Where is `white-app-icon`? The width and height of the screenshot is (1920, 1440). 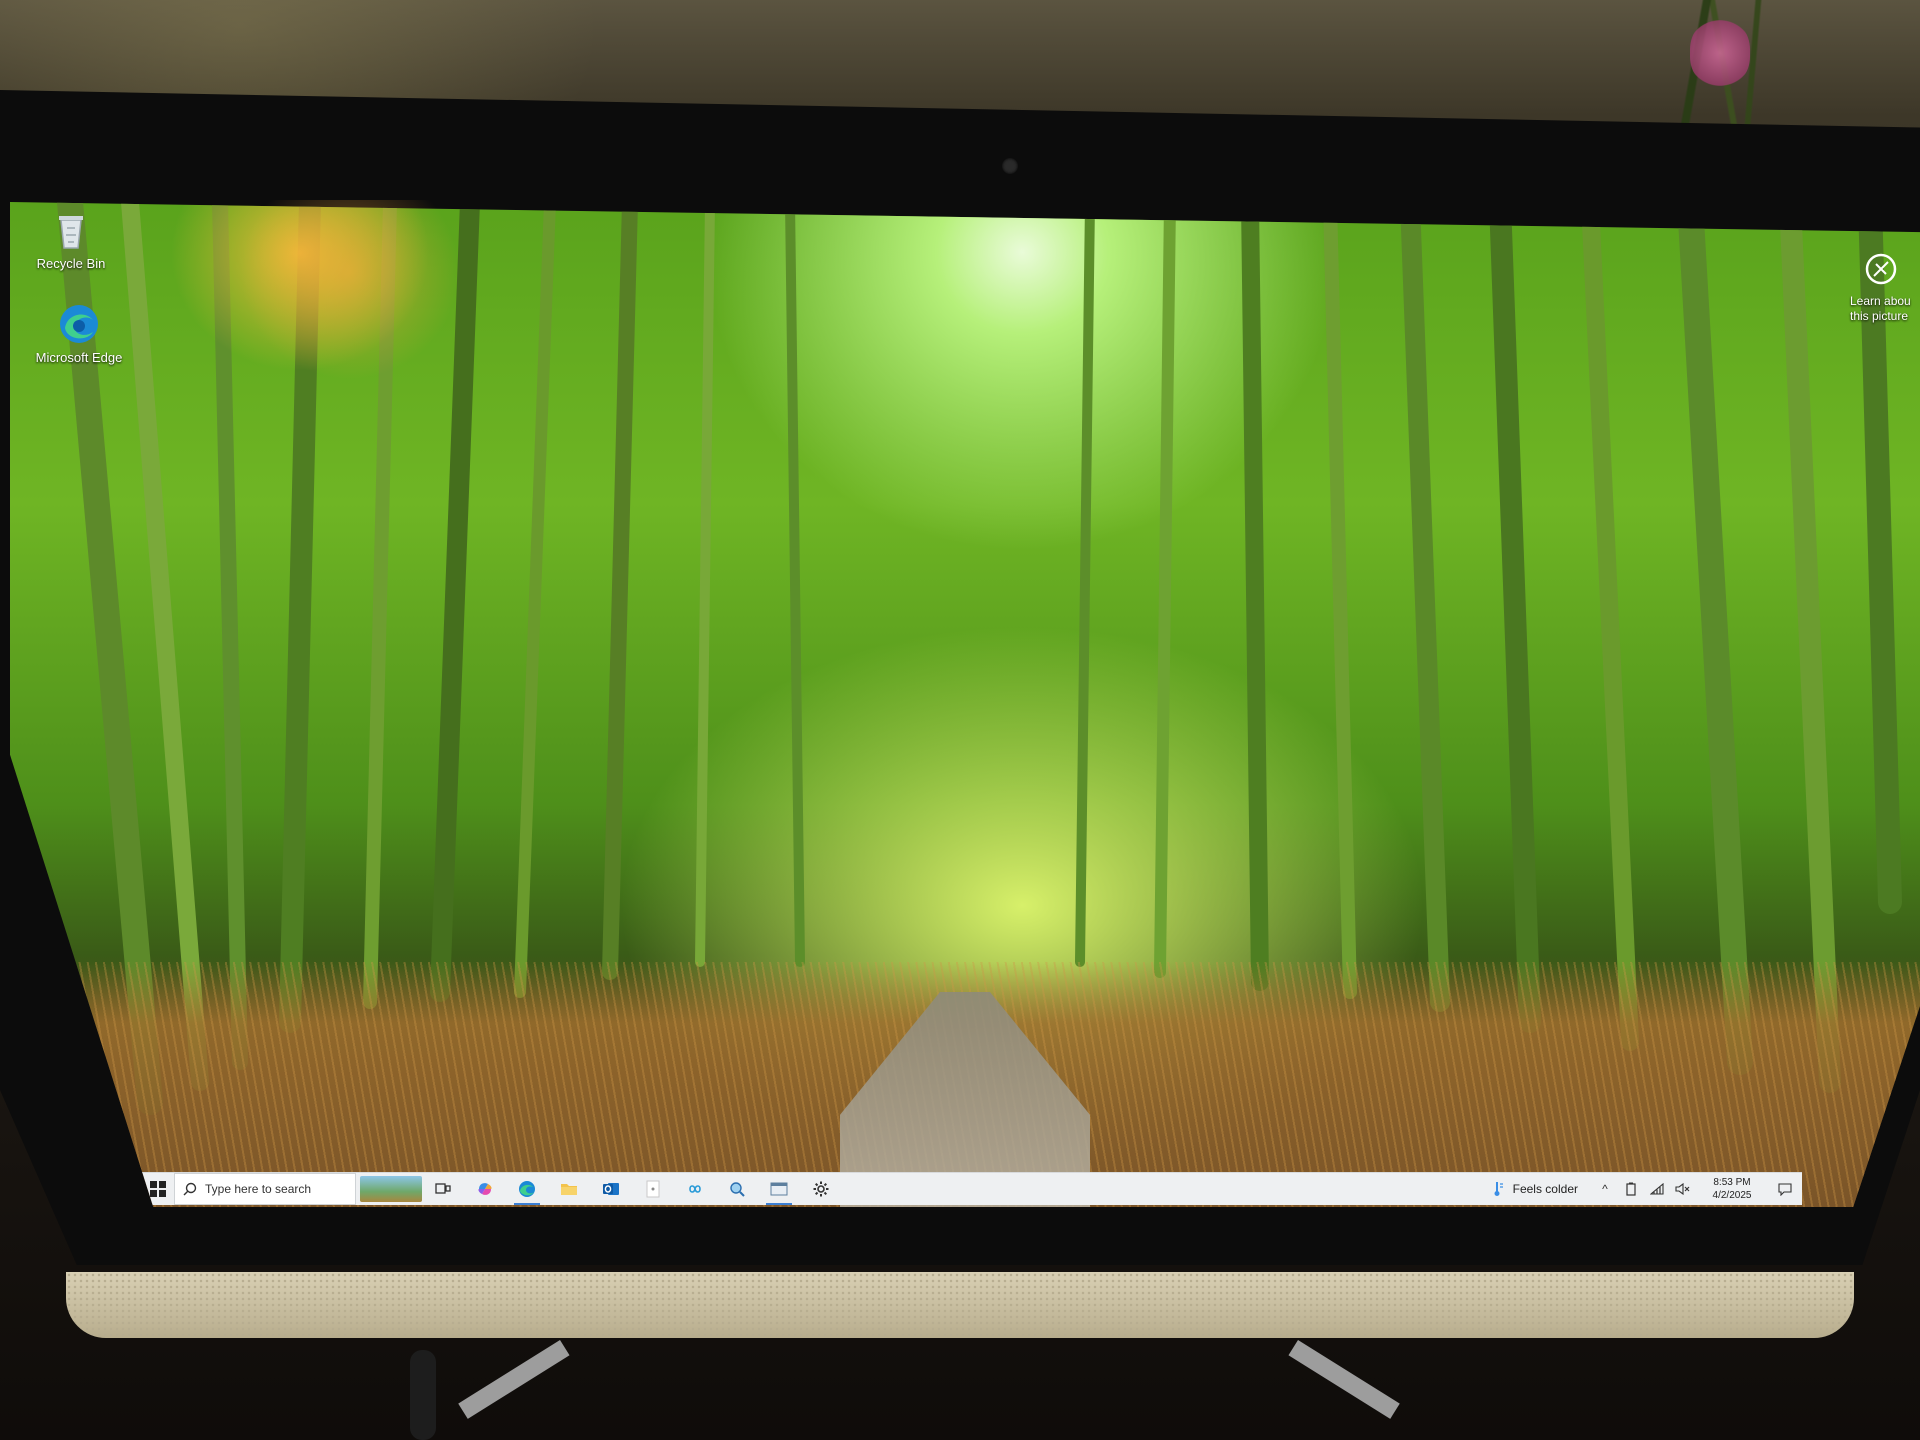 white-app-icon is located at coordinates (653, 1189).